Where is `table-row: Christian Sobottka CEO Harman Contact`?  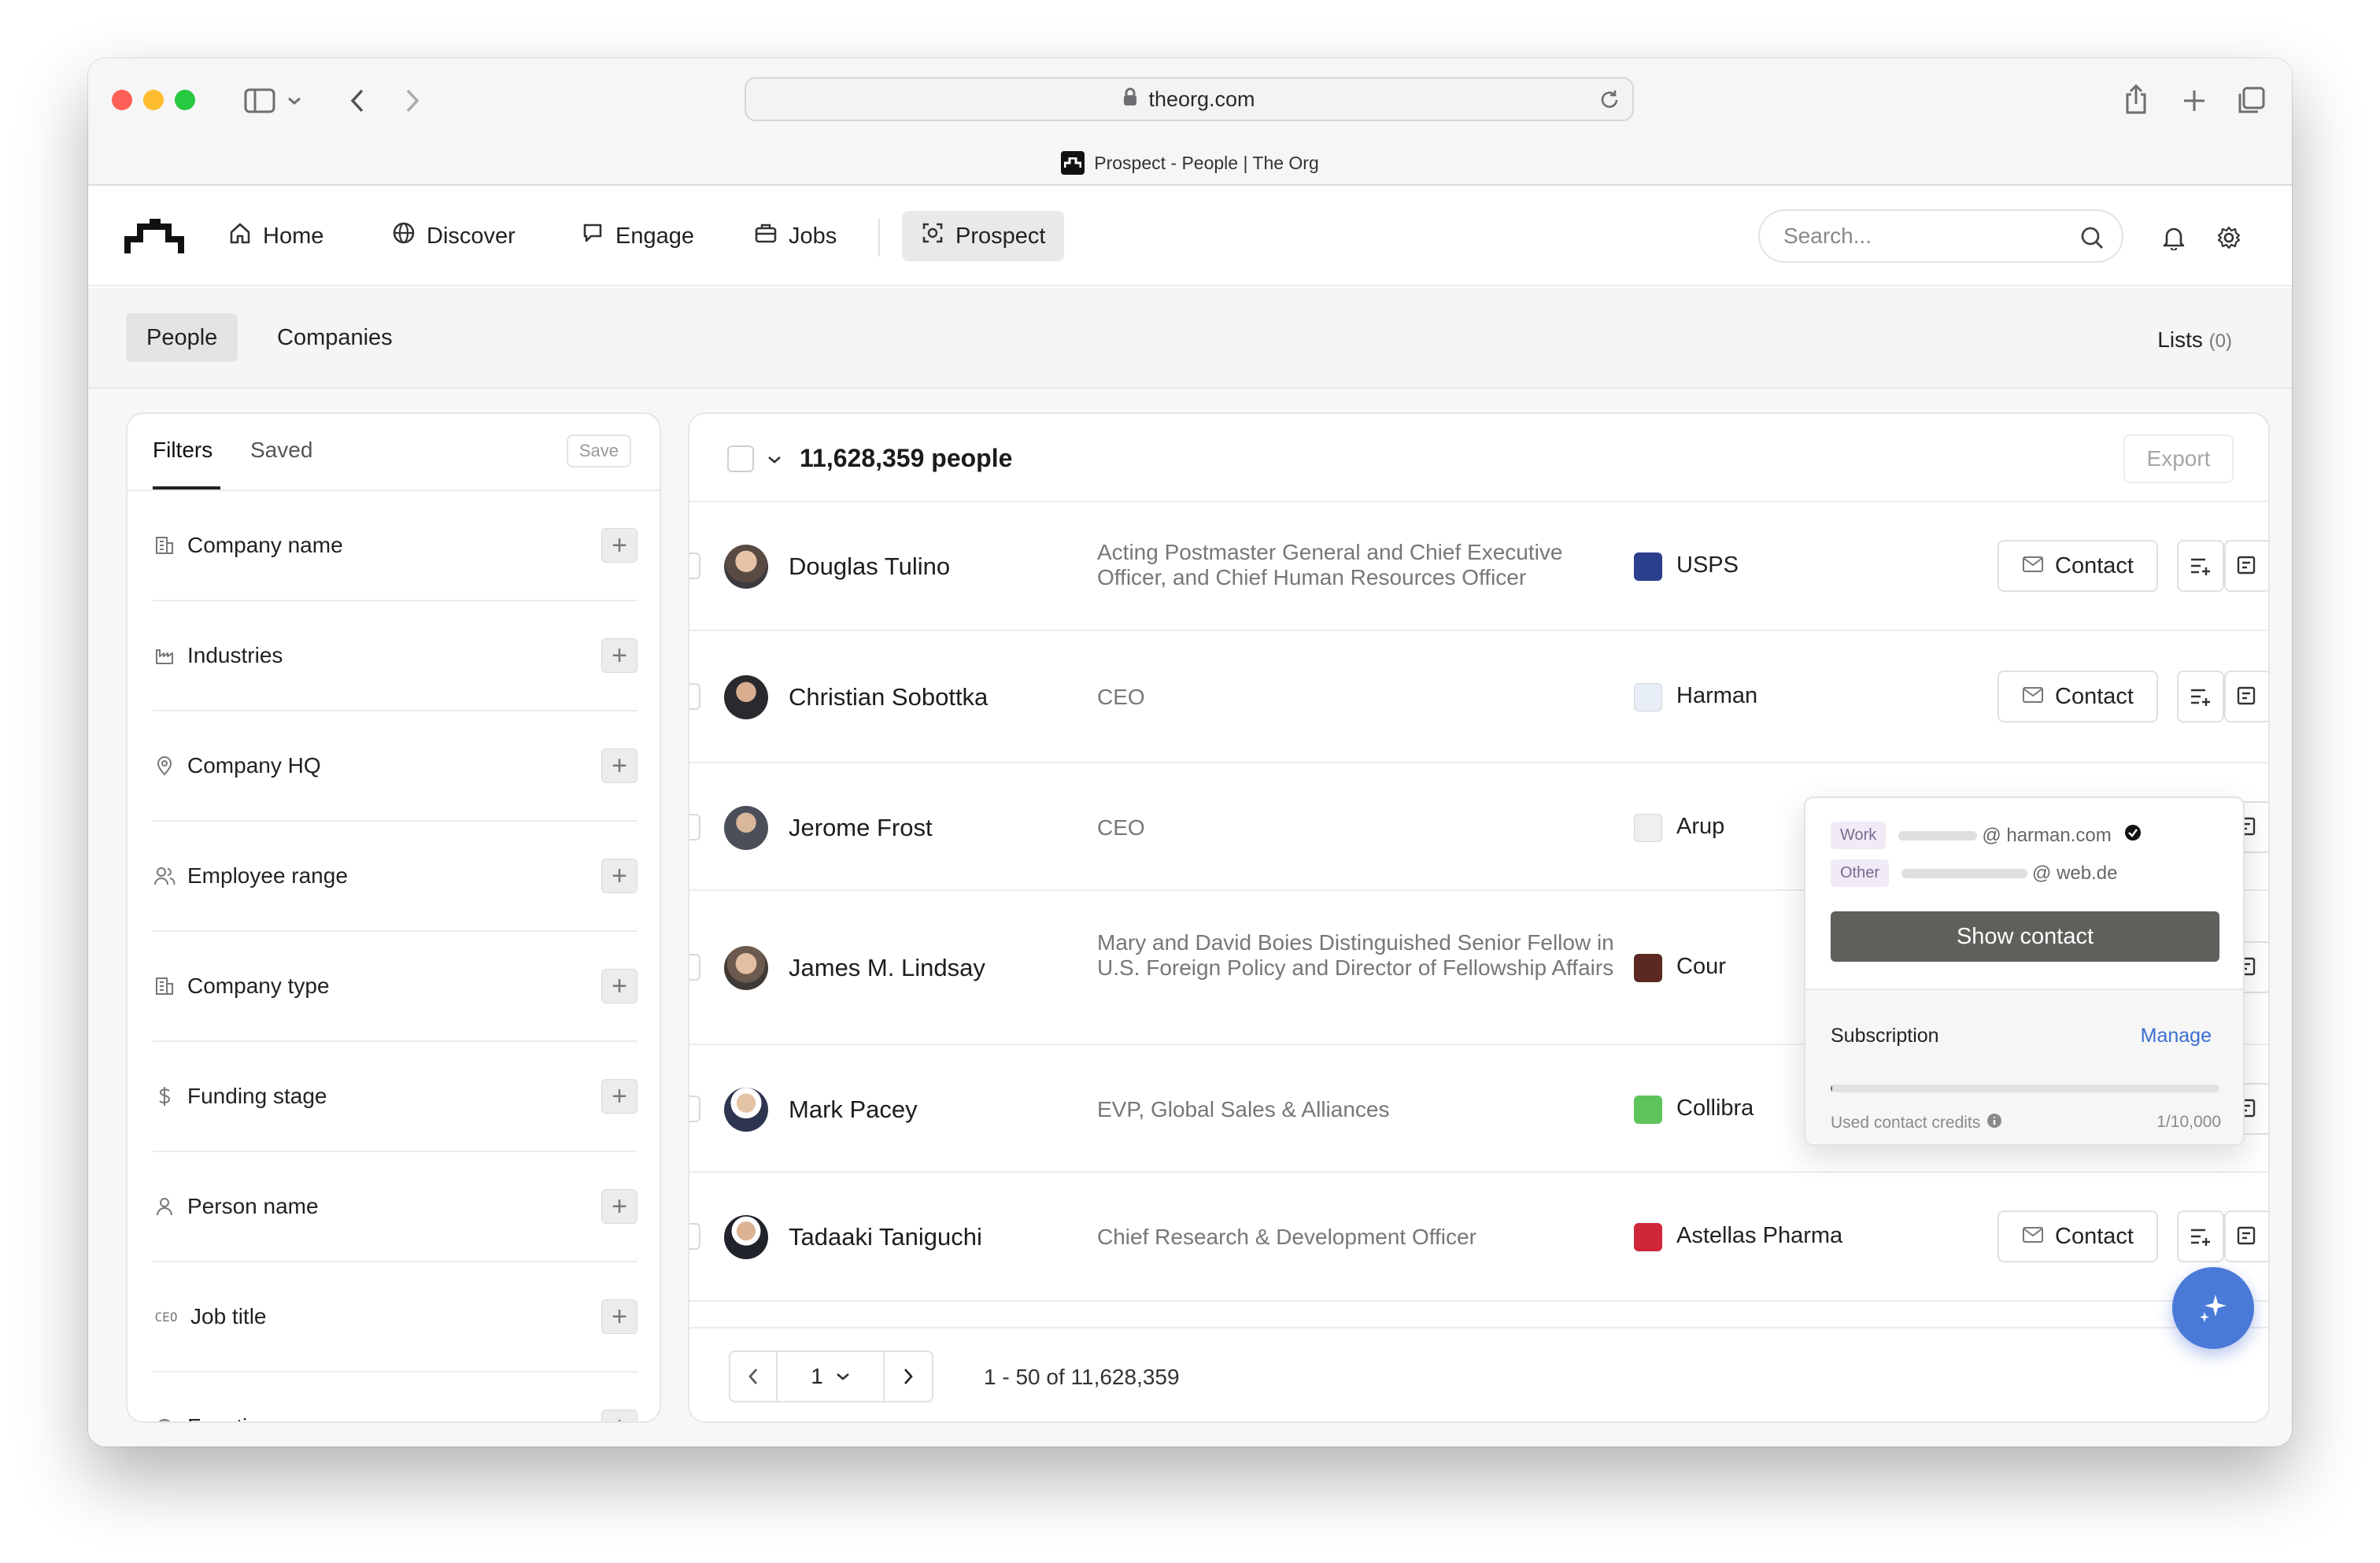
table-row: Christian Sobottka CEO Harman Contact is located at coordinates (1478, 697).